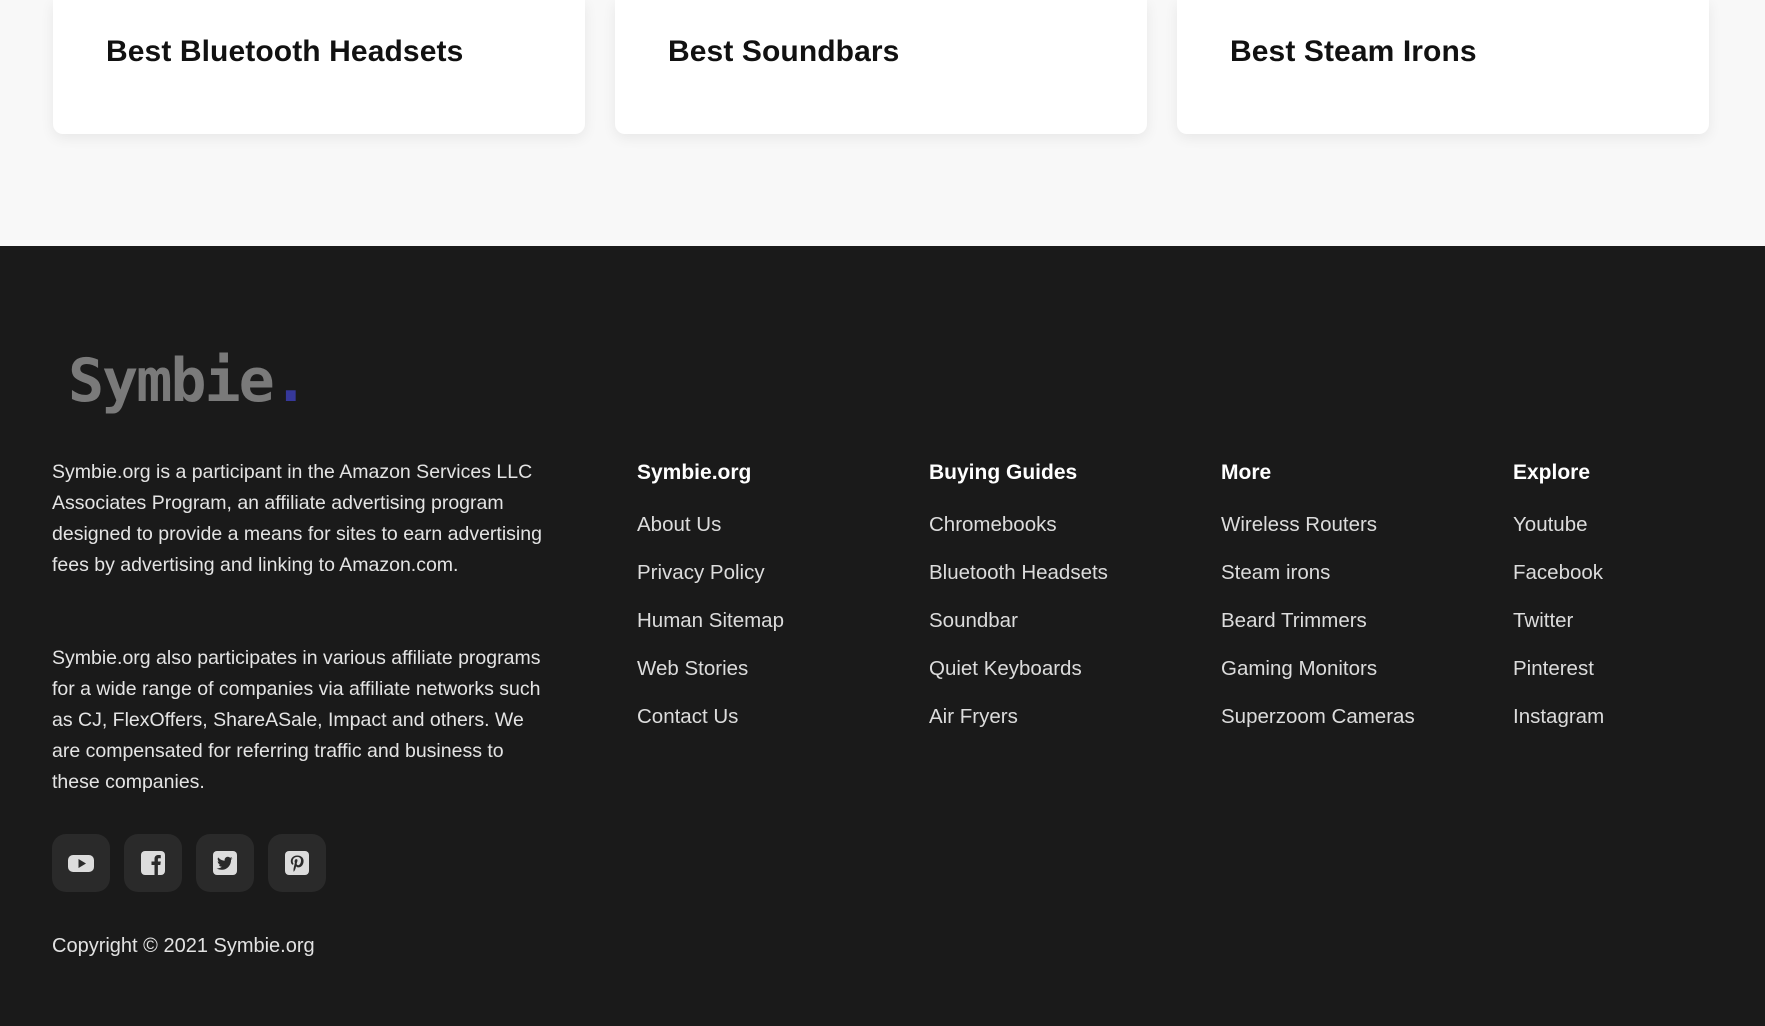 The image size is (1765, 1026). I want to click on facebook-button, so click(153, 863).